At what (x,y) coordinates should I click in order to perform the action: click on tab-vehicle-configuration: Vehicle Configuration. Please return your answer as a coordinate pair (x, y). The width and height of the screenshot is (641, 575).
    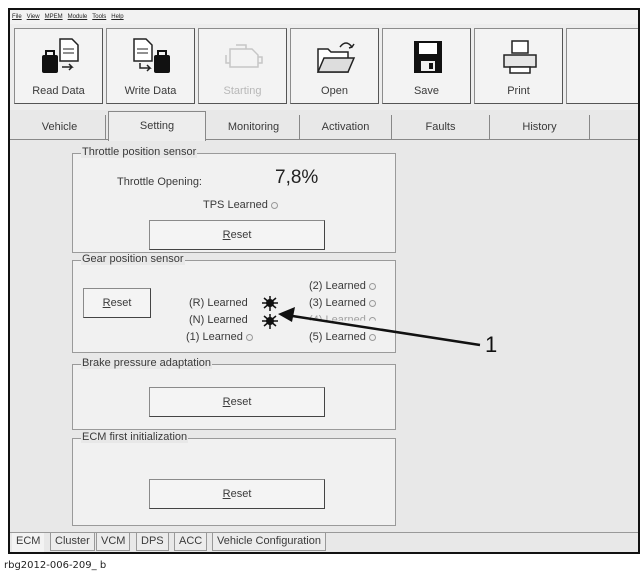
    Looking at the image, I should click on (269, 542).